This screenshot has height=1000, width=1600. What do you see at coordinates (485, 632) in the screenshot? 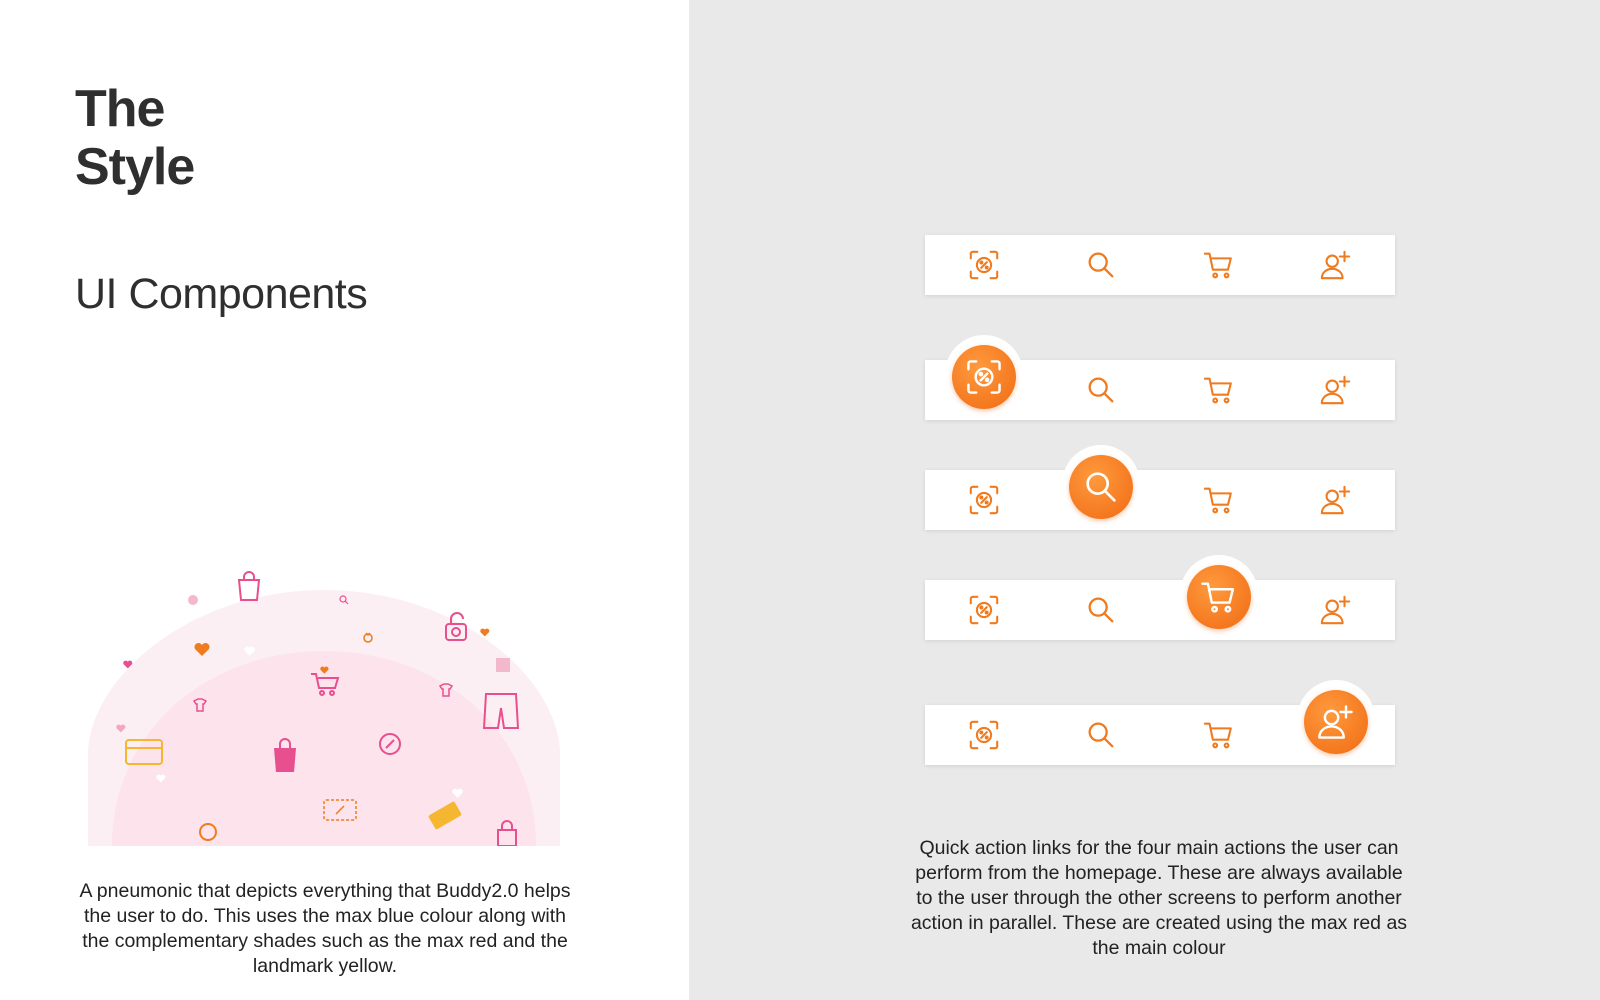
I see `heart-icon` at bounding box center [485, 632].